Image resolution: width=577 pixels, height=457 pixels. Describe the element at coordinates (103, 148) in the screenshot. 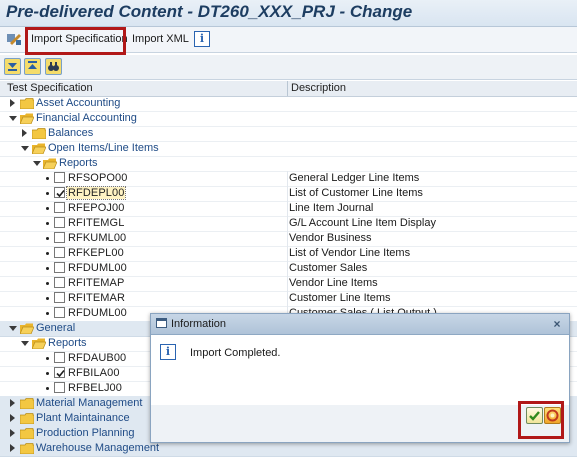

I see `node-label: Open Items/Line Items` at that location.